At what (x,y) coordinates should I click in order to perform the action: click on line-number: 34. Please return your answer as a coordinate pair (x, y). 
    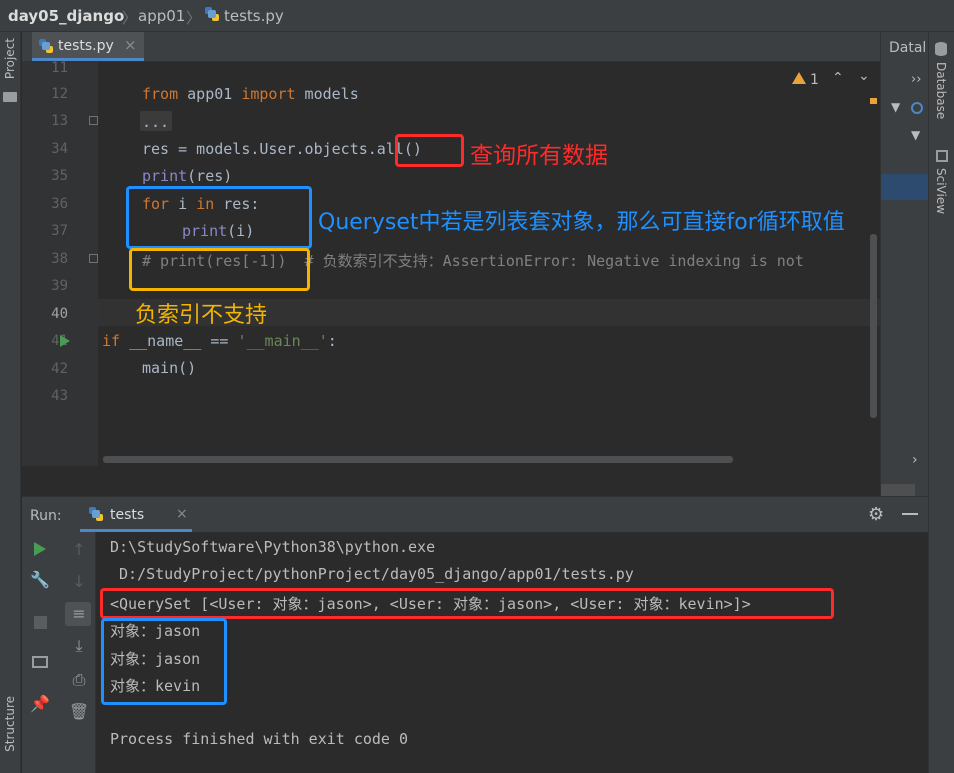
    Looking at the image, I should click on (59, 149).